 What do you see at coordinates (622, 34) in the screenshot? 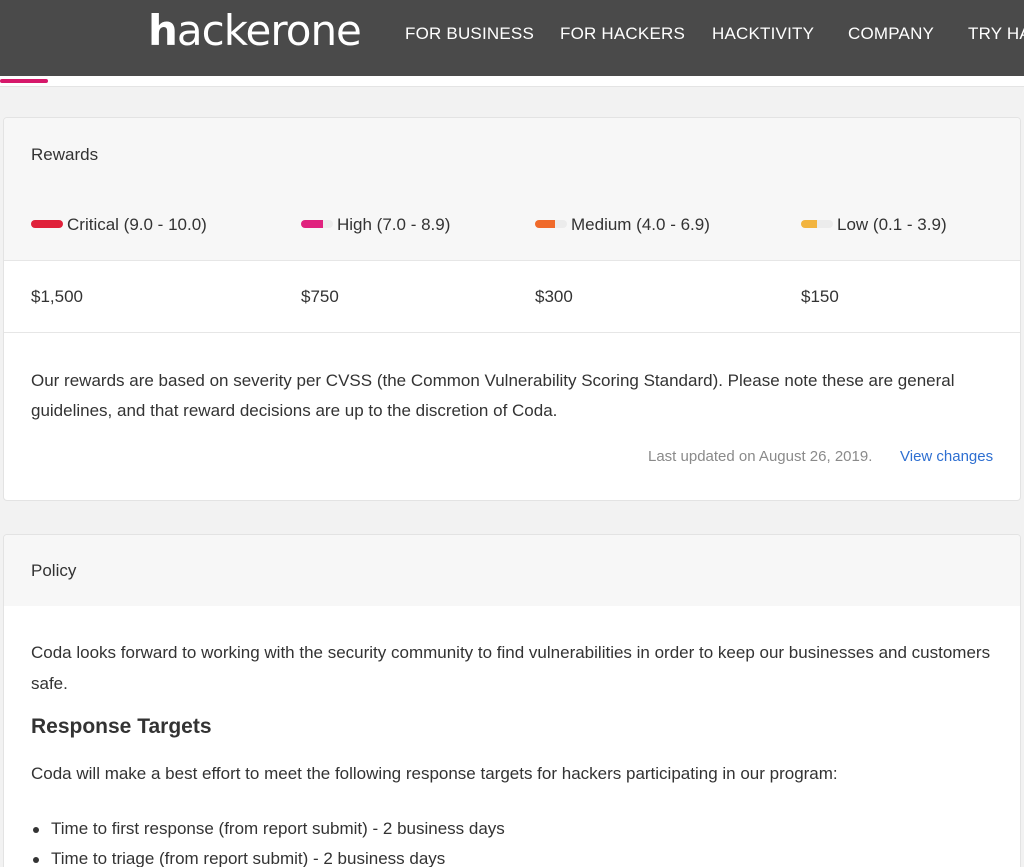
I see `nav-for-hackers: FOR HACKERS` at bounding box center [622, 34].